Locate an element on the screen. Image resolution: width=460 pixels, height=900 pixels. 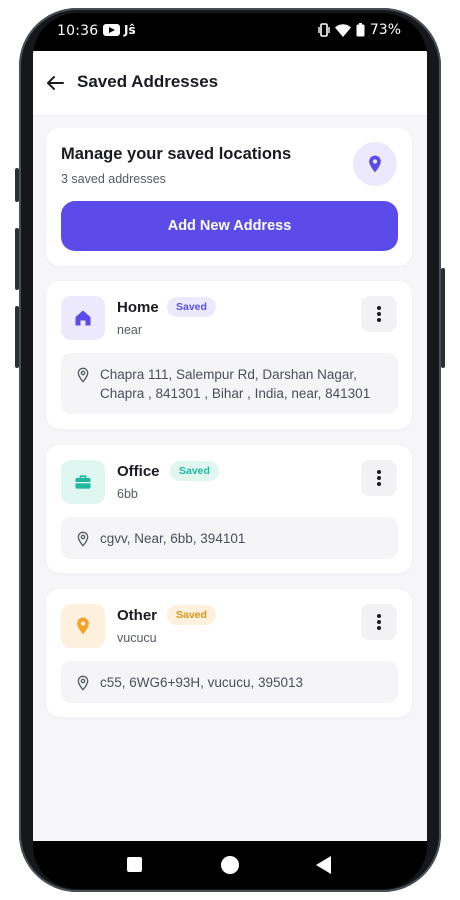
wifi-icon is located at coordinates (342, 30).